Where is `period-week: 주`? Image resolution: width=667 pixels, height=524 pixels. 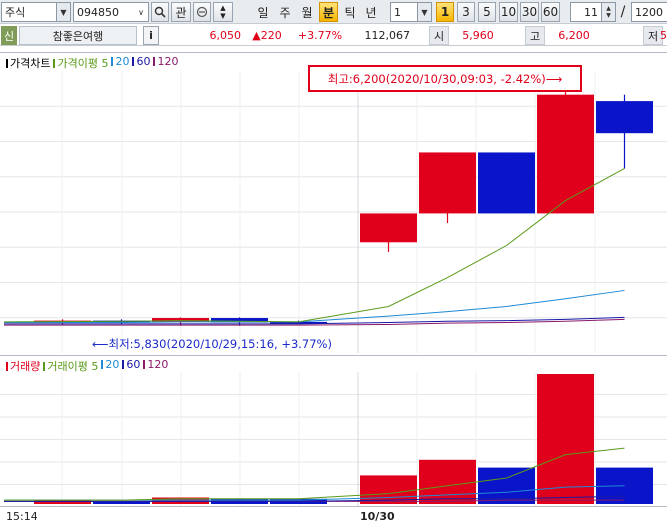
period-week: 주 is located at coordinates (285, 12).